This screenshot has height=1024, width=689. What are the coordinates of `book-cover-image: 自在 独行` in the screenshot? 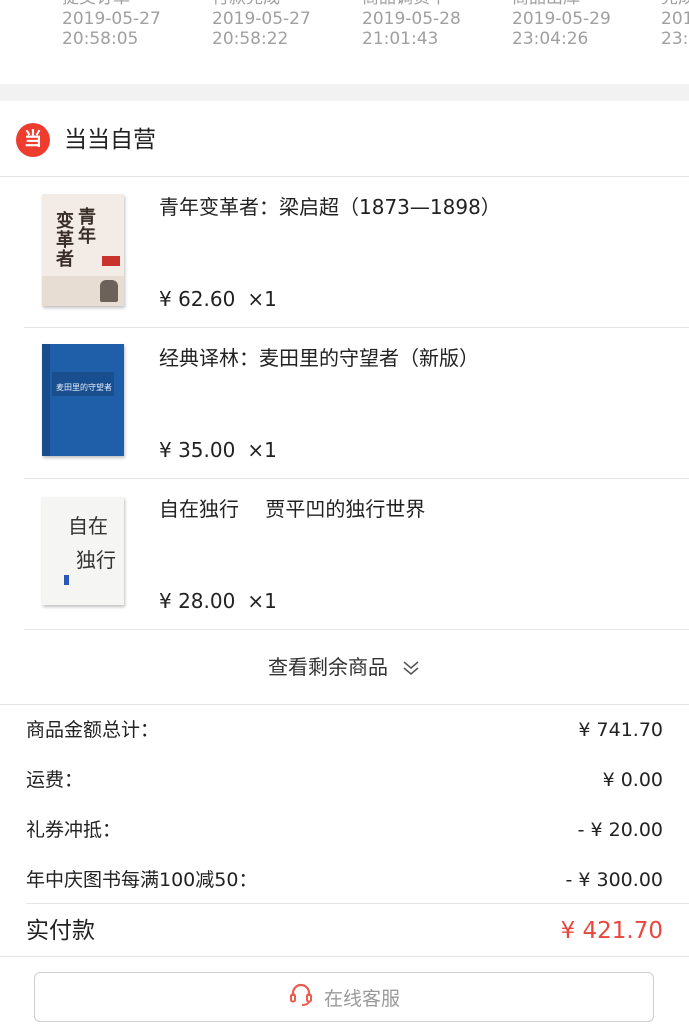 It's located at (83, 551).